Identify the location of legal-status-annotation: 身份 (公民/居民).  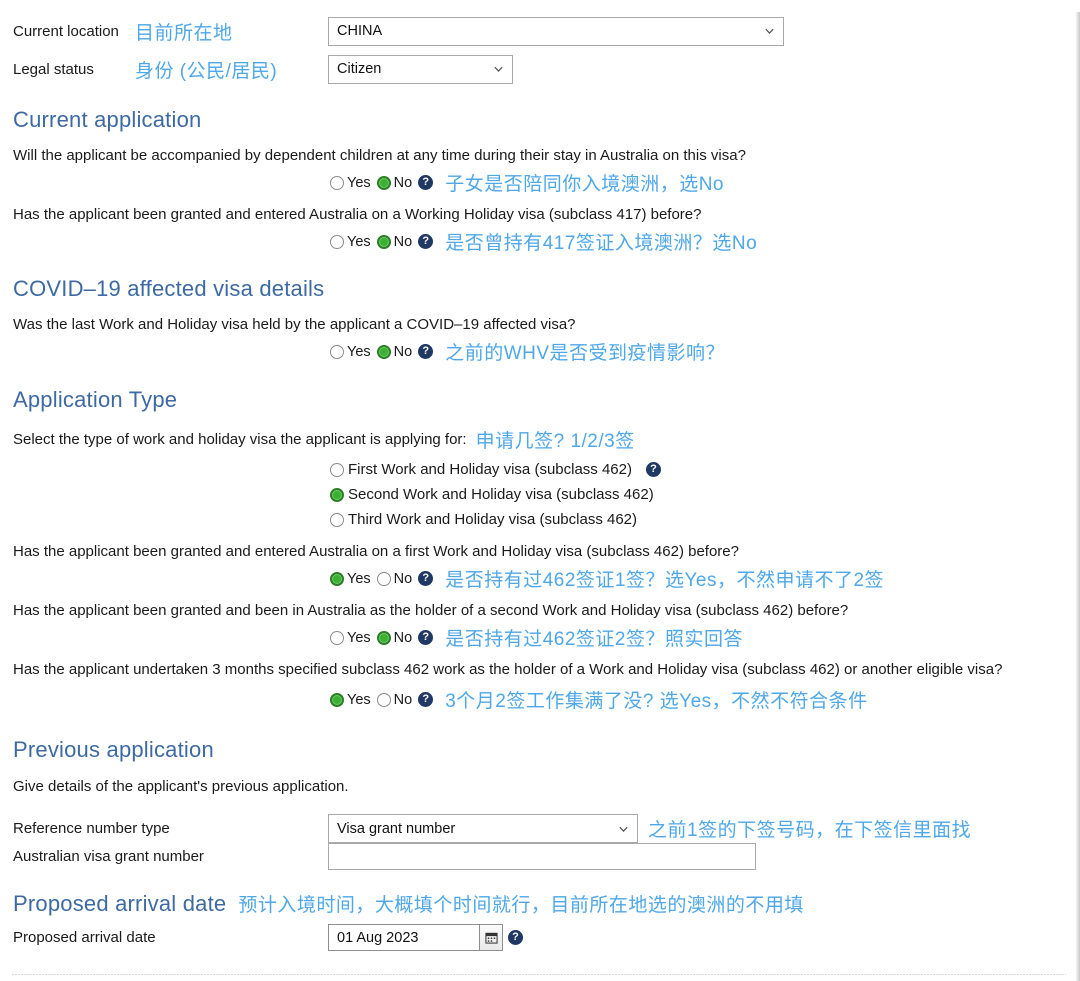
(206, 71).